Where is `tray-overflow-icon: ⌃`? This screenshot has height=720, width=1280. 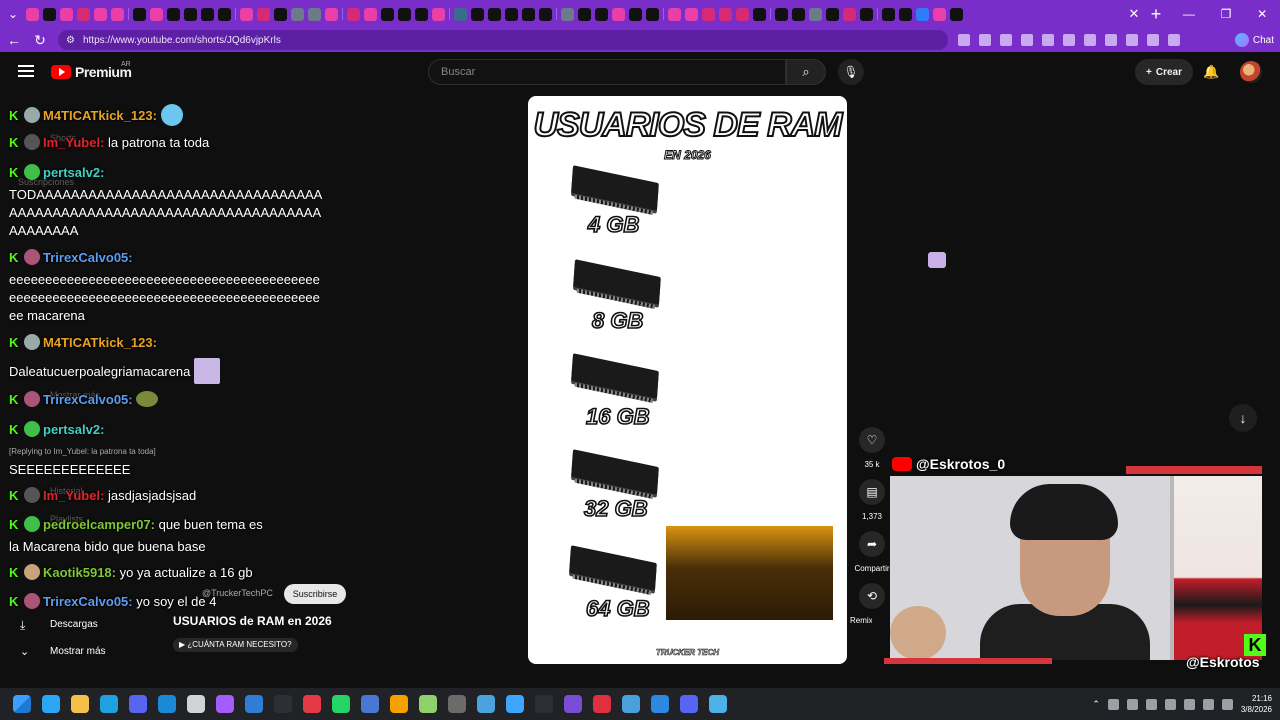 tray-overflow-icon: ⌃ is located at coordinates (1096, 704).